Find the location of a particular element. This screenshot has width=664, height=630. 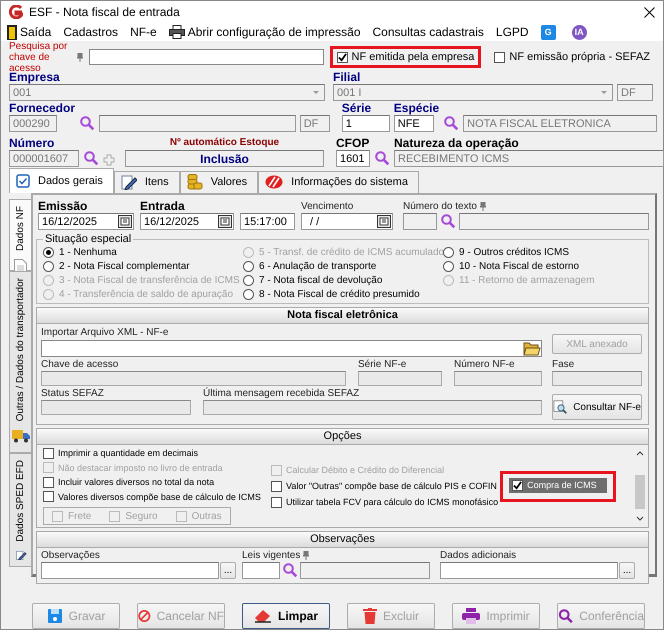

series-field is located at coordinates (400, 378).